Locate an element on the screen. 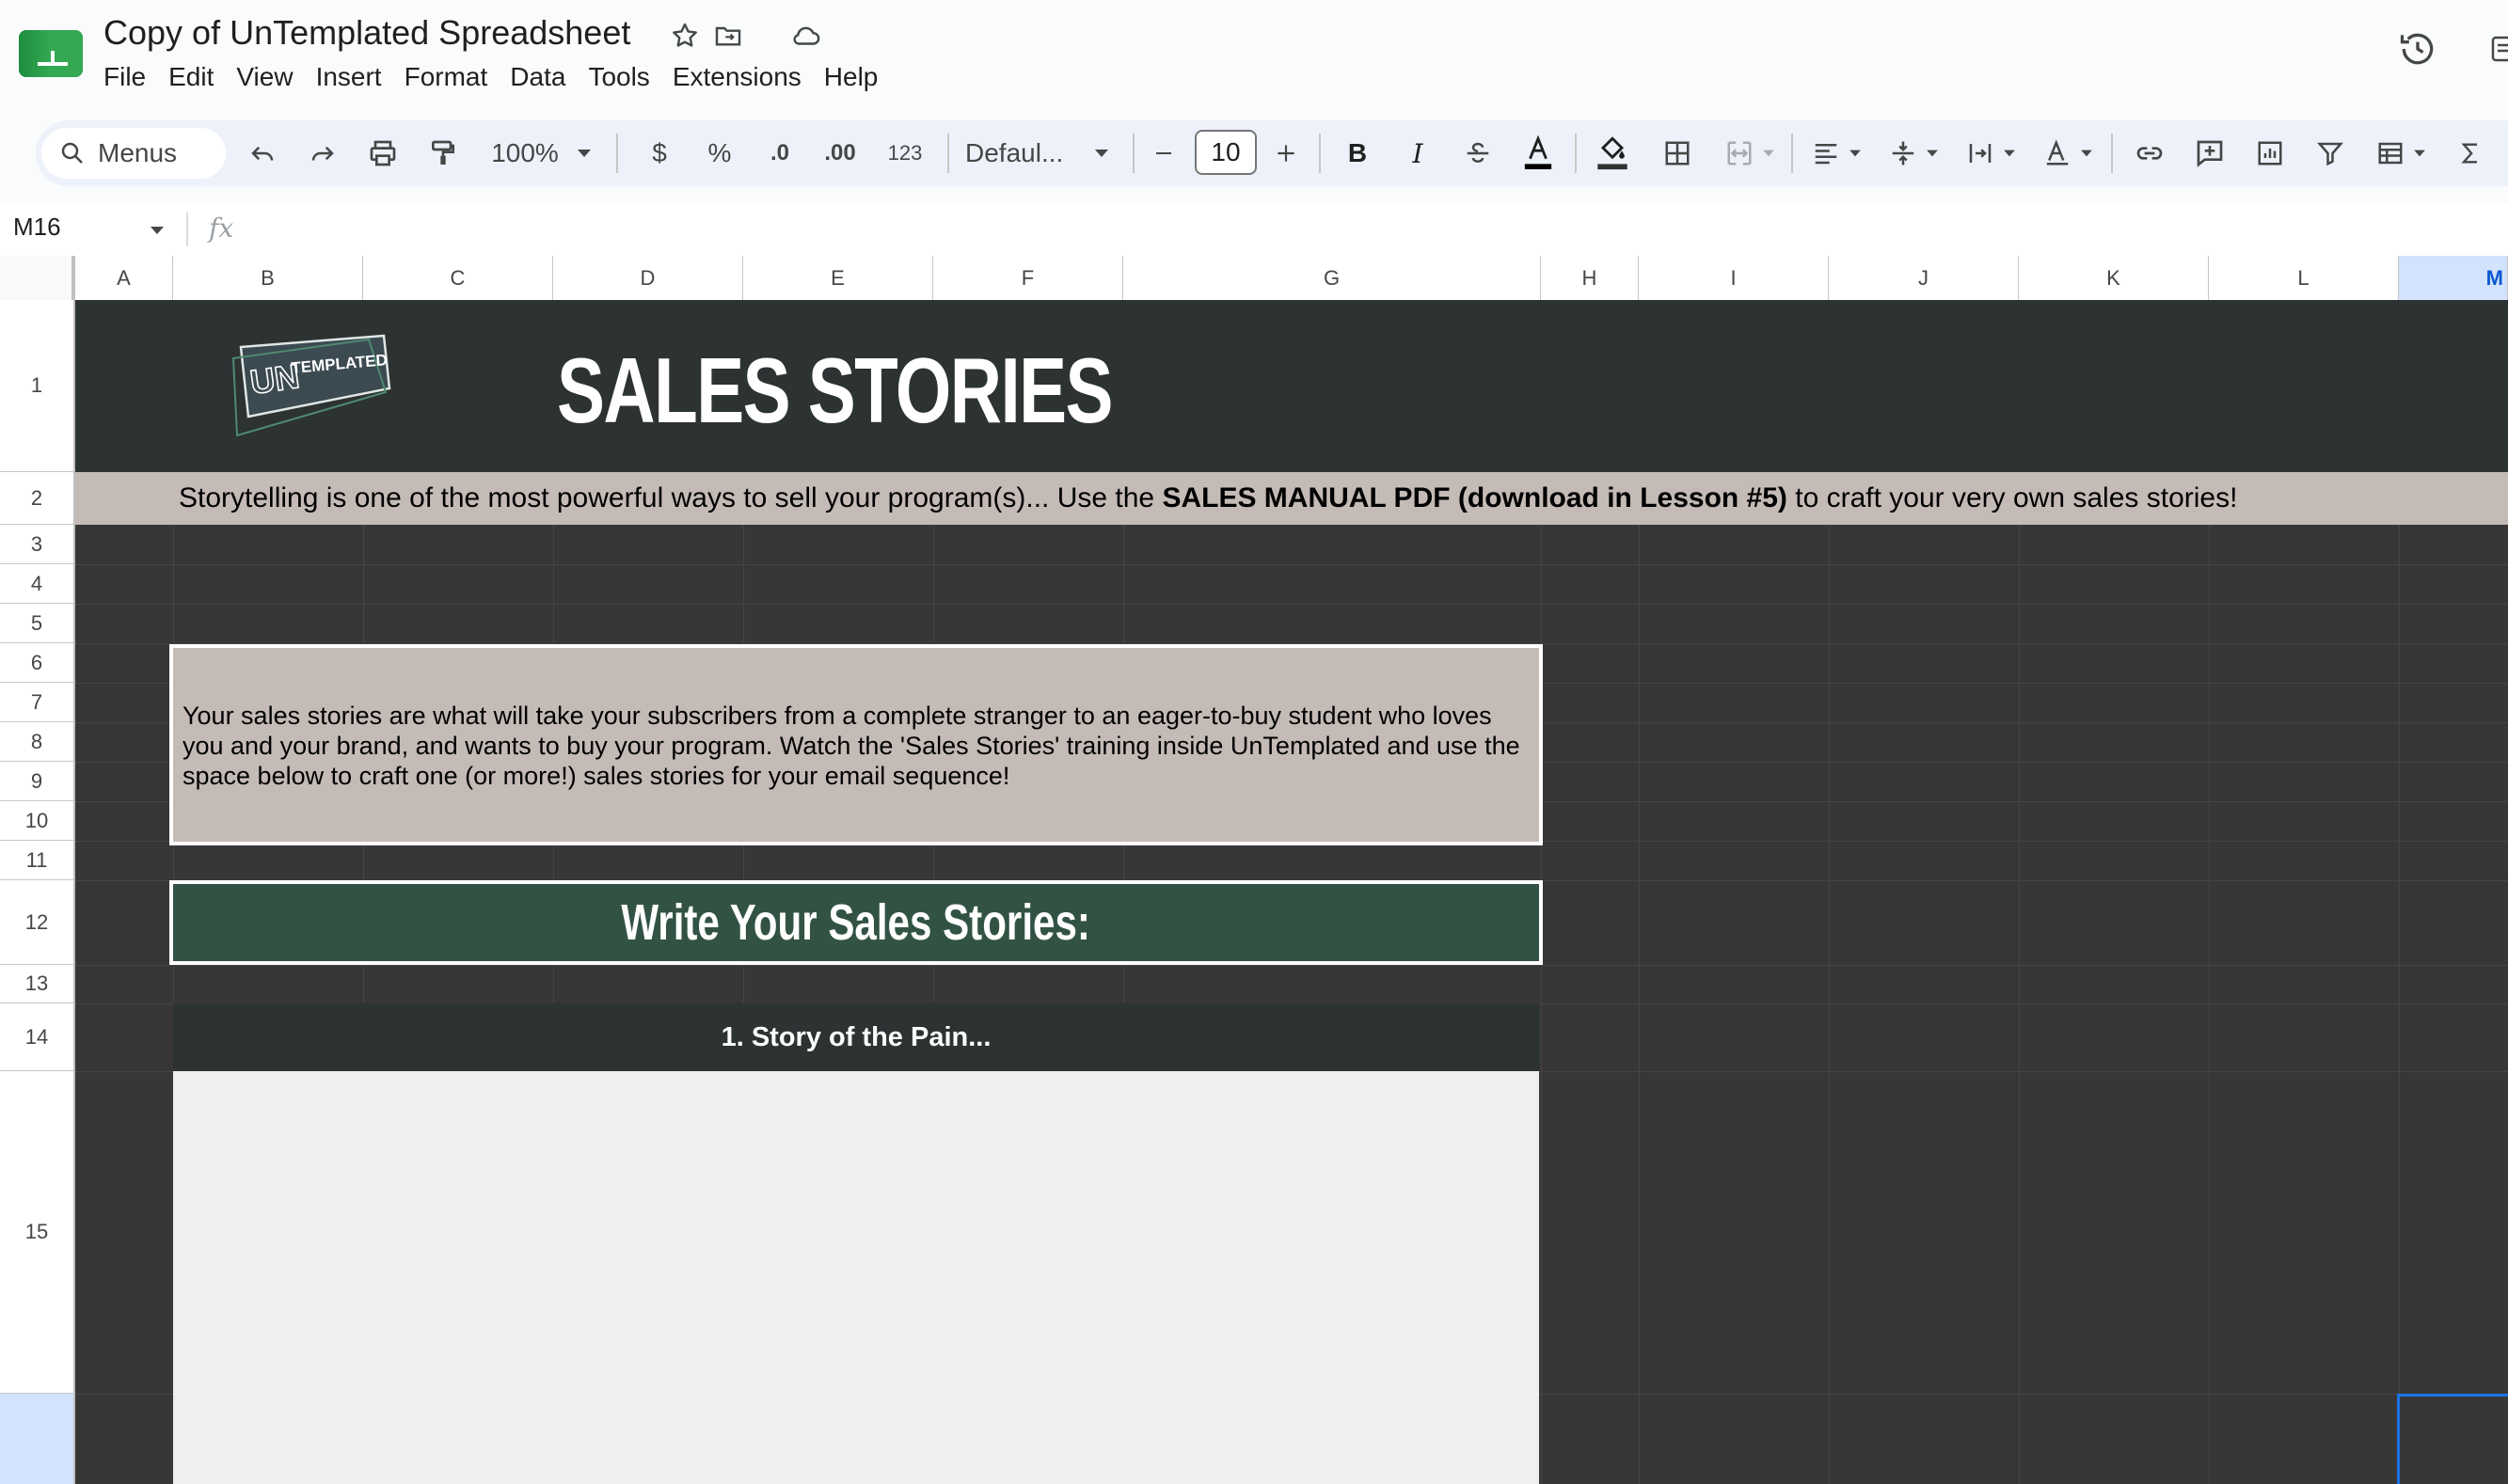 The image size is (2508, 1484). row-header: 12 is located at coordinates (36, 922).